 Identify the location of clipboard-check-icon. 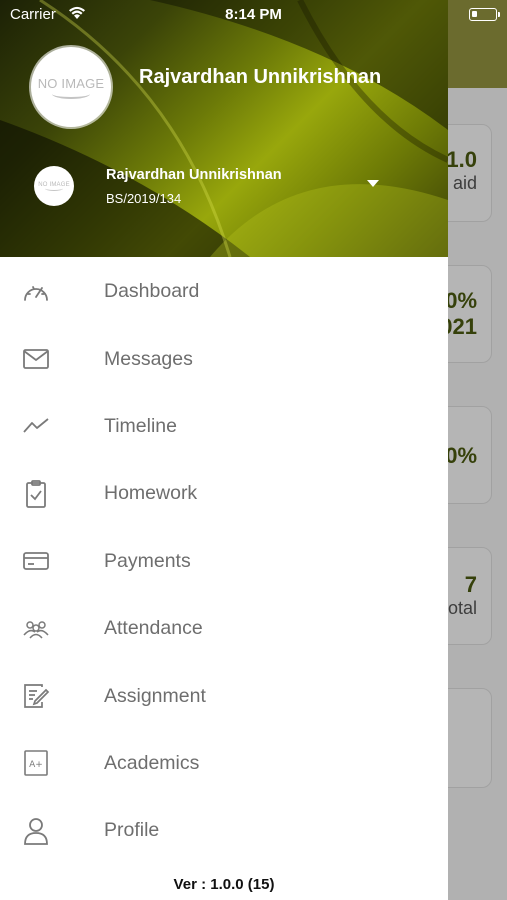
(36, 494).